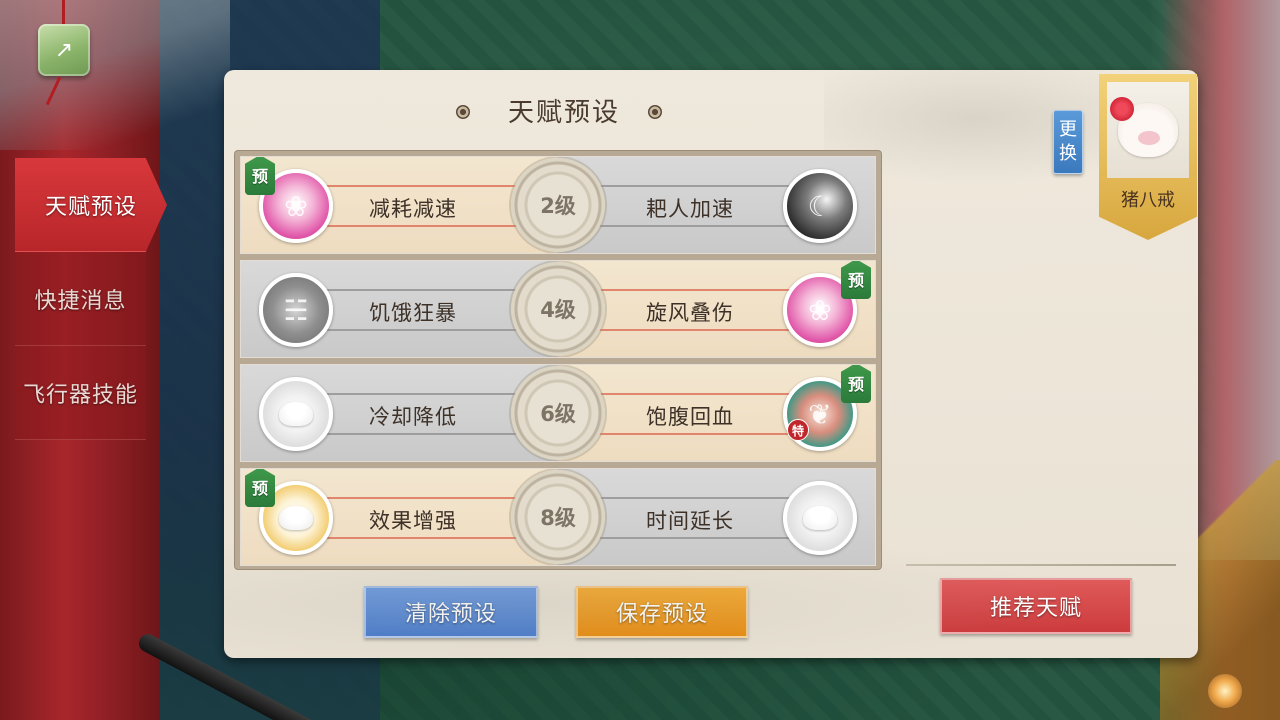 This screenshot has height=720, width=1280. I want to click on tab-label: 天赋预设, so click(90, 207).